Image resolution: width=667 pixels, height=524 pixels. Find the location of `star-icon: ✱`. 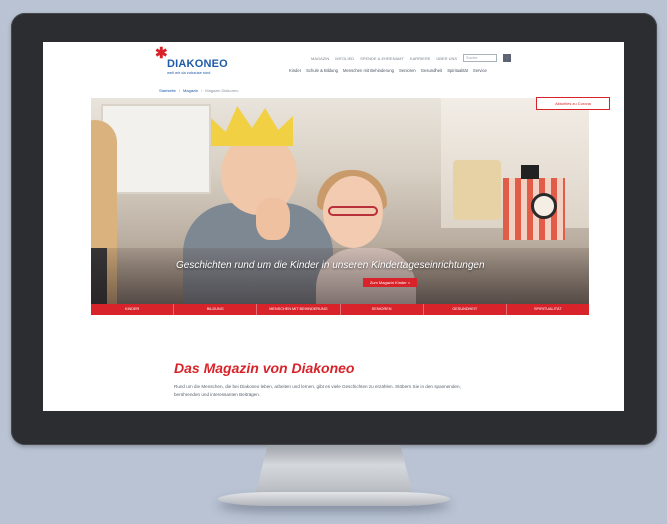

star-icon: ✱ is located at coordinates (161, 53).